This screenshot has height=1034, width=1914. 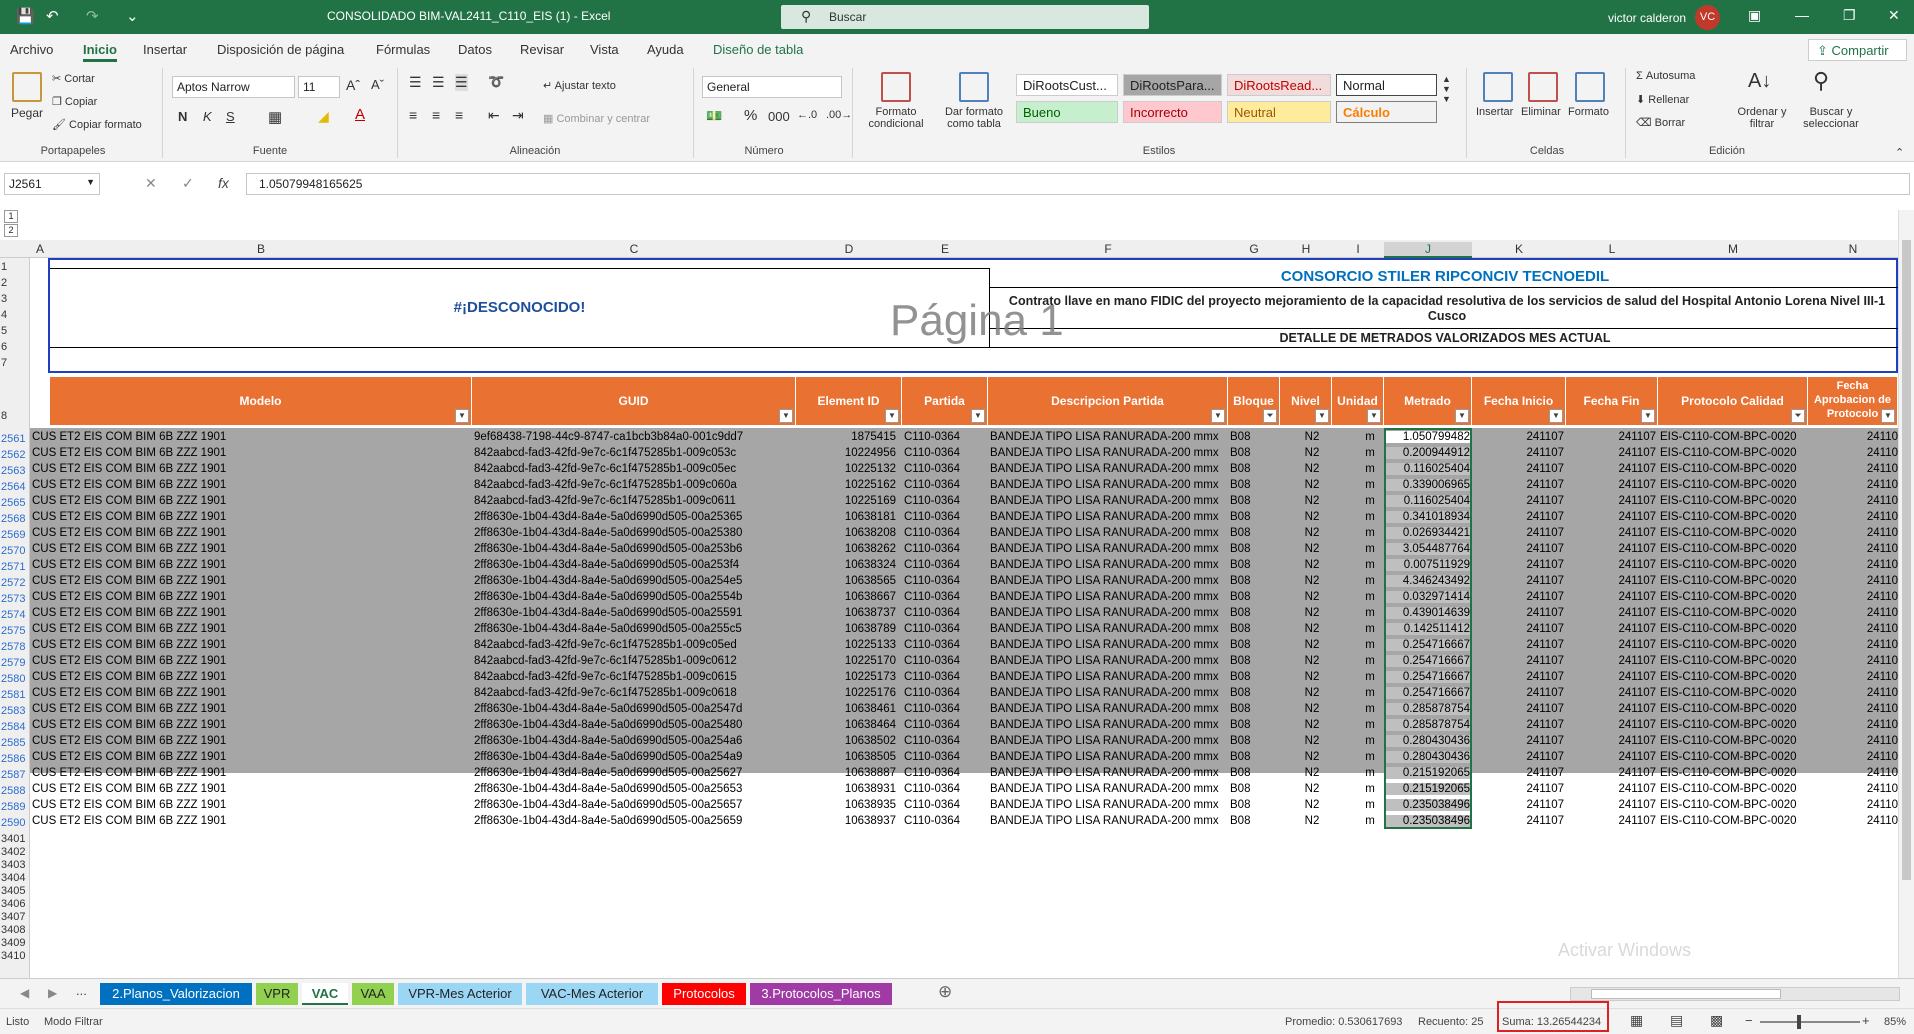 I want to click on sheet-tab: 2.Planos_Valorizacion, so click(x=176, y=994).